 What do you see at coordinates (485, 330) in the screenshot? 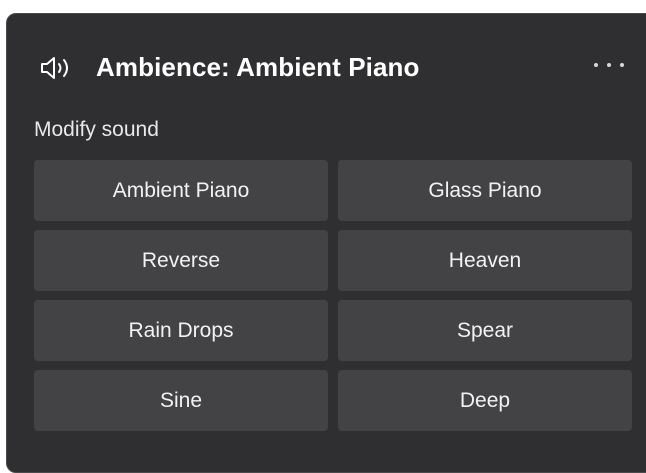
I see `sound-button-spear: Spear` at bounding box center [485, 330].